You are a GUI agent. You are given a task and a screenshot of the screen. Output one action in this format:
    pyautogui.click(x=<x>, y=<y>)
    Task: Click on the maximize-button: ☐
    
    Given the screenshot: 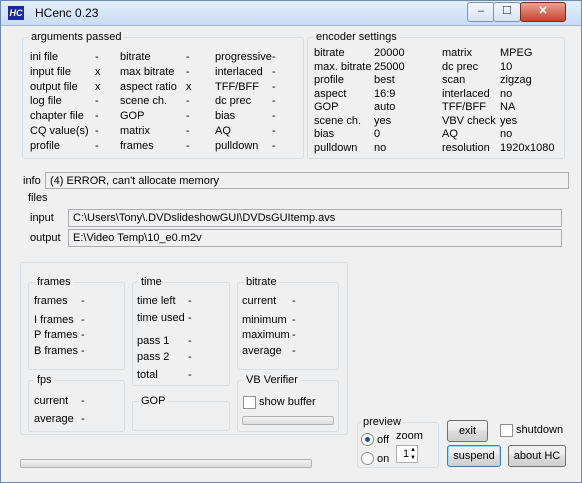 What is the action you would take?
    pyautogui.click(x=507, y=12)
    